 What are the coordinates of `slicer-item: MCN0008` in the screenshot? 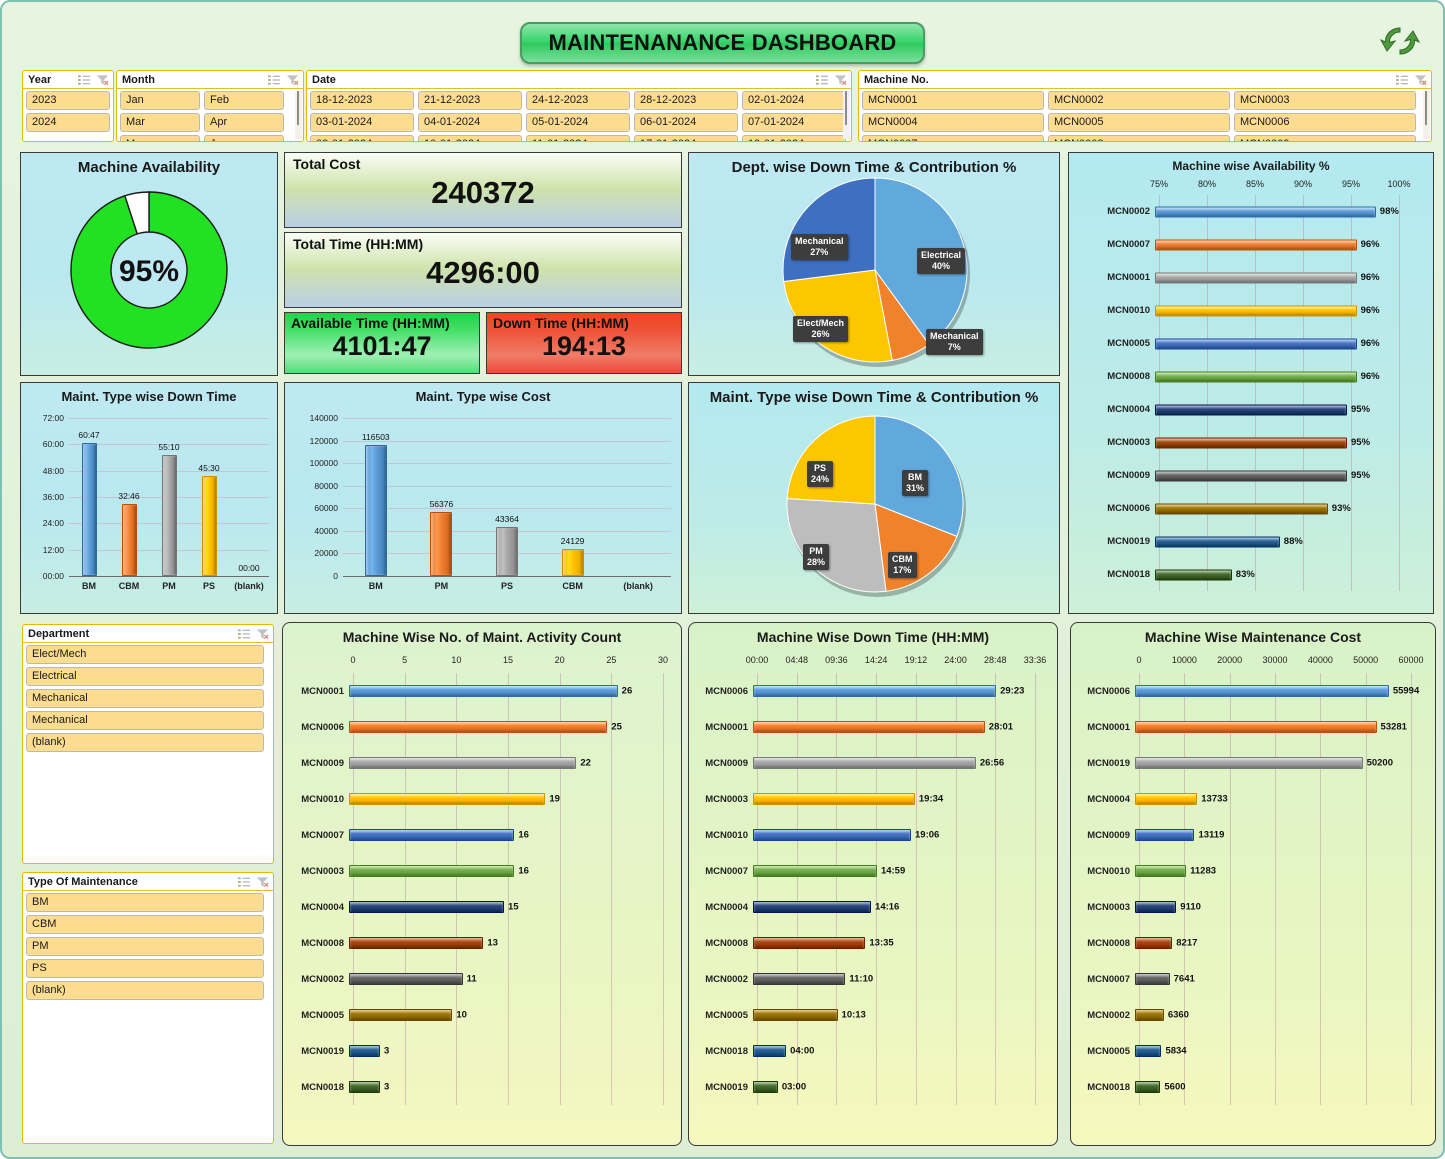 It's located at (1139, 138).